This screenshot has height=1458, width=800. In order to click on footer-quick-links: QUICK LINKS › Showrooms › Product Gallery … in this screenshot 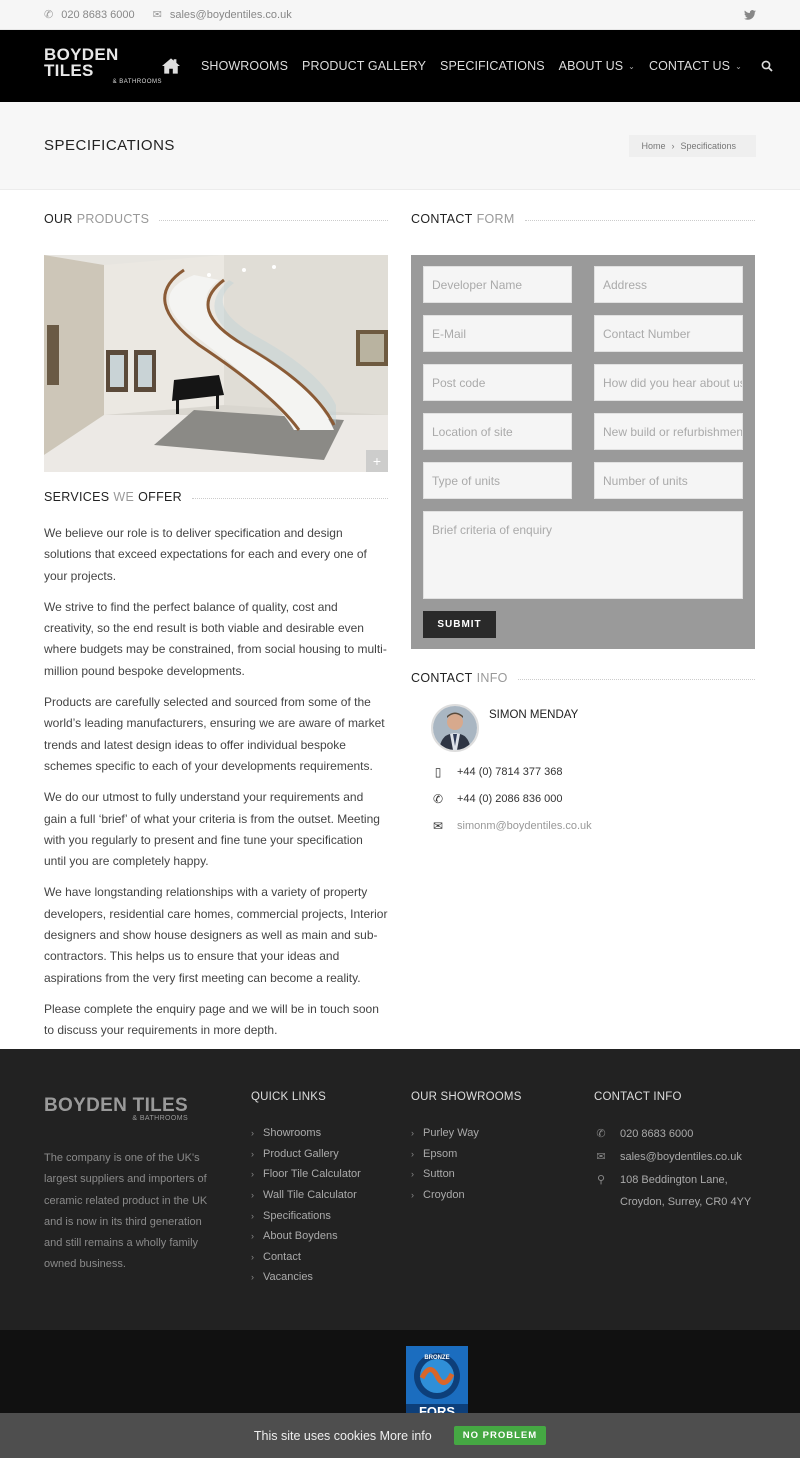, I will do `click(306, 1189)`.